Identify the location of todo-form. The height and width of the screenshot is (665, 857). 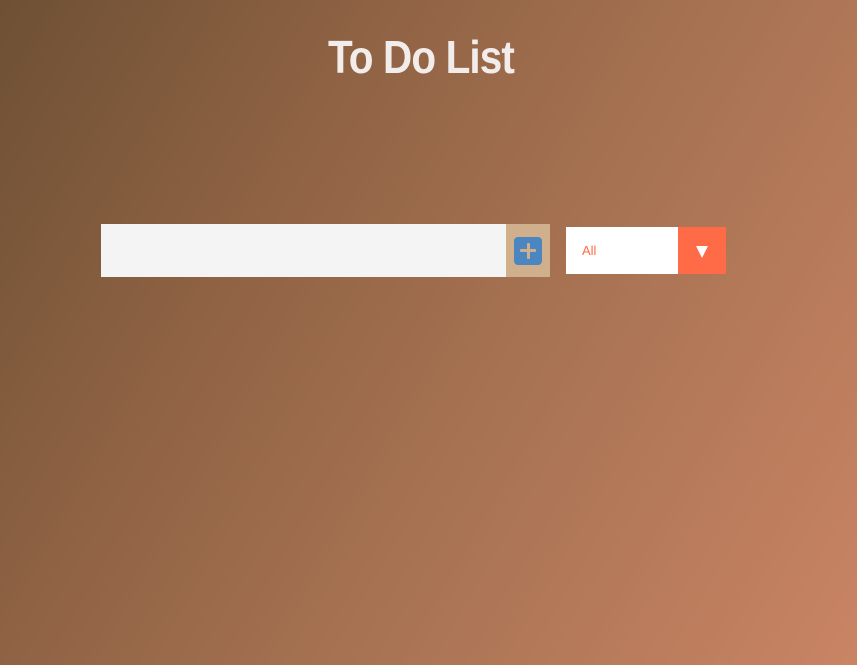
(325, 250).